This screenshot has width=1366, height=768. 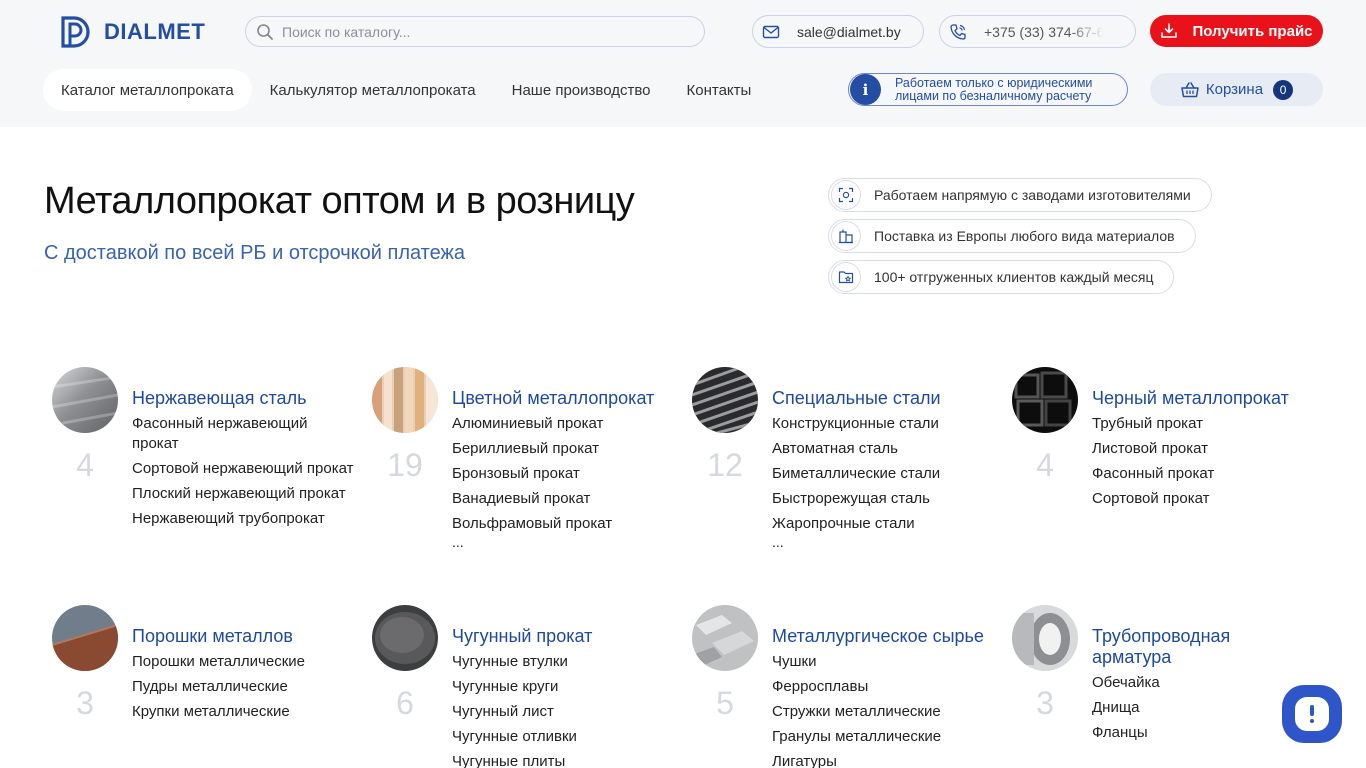 I want to click on category-title: Порошки металлов, so click(x=242, y=636).